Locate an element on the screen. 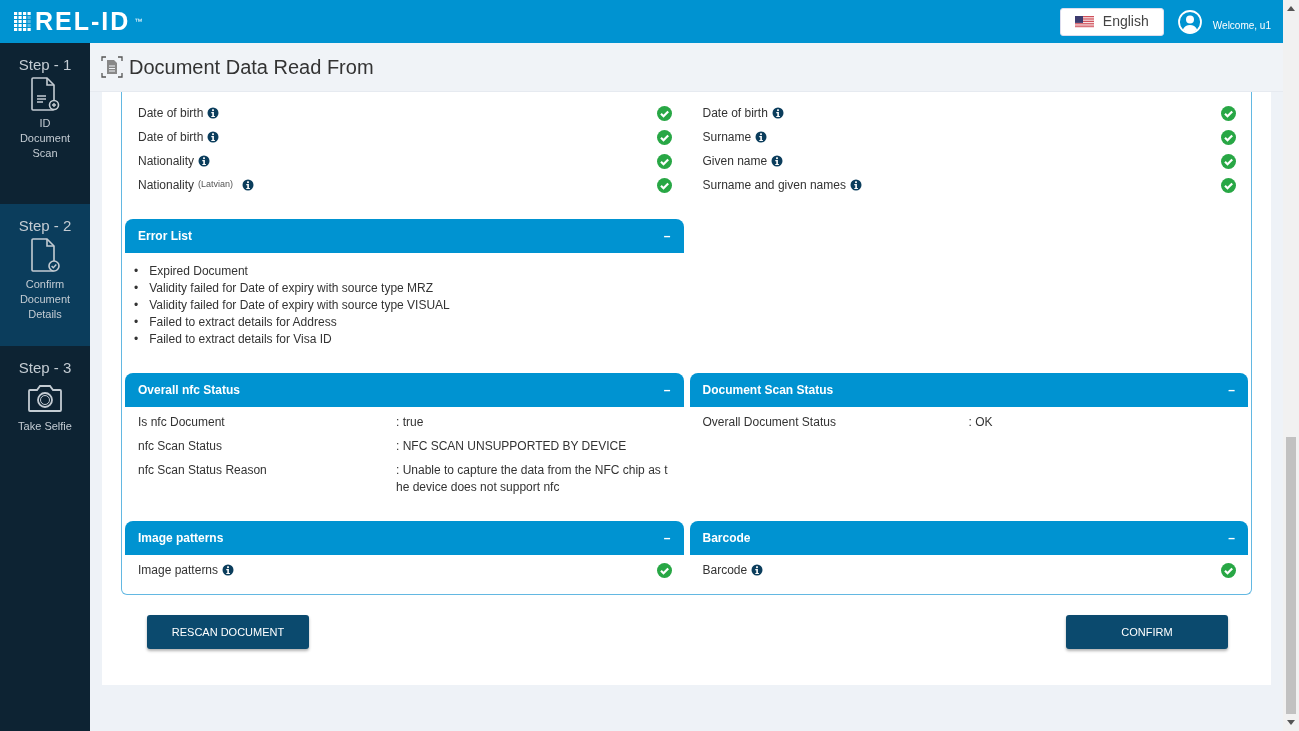  check-label: Surname and given names is located at coordinates (774, 185).